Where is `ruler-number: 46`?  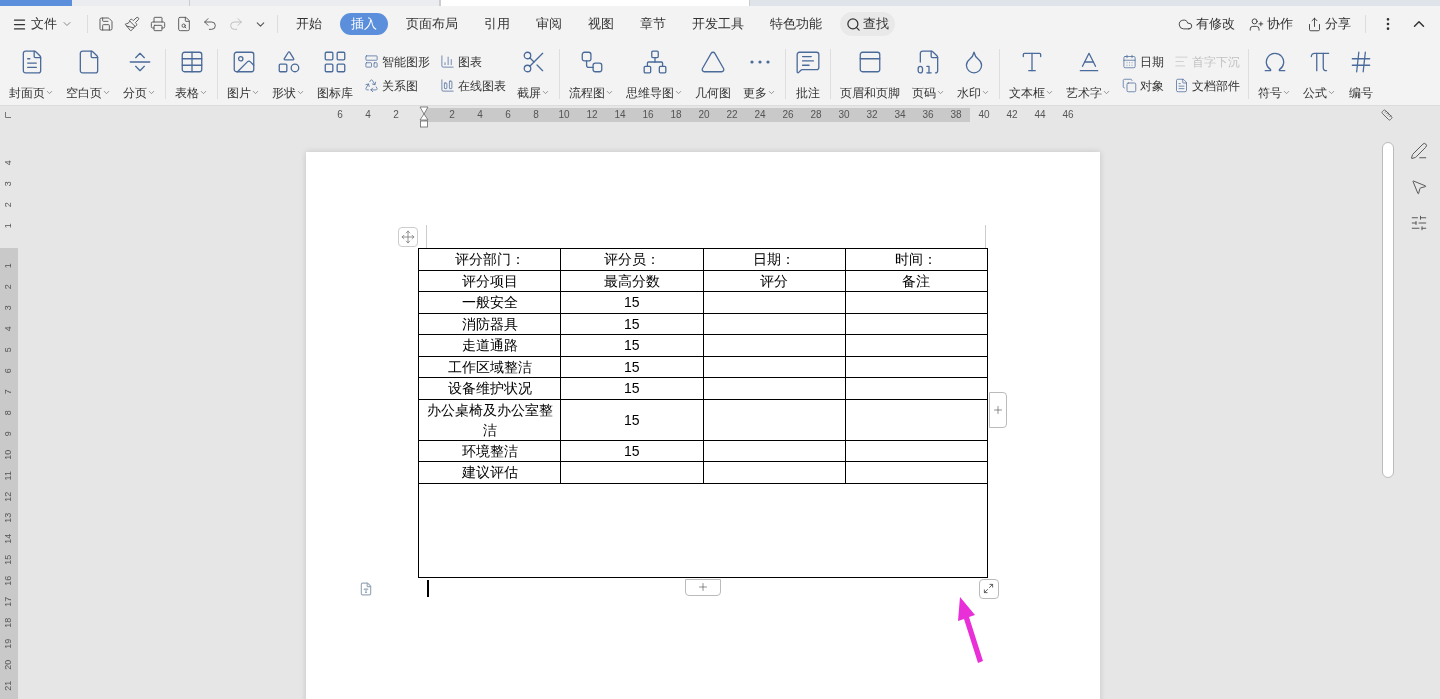
ruler-number: 46 is located at coordinates (1068, 115).